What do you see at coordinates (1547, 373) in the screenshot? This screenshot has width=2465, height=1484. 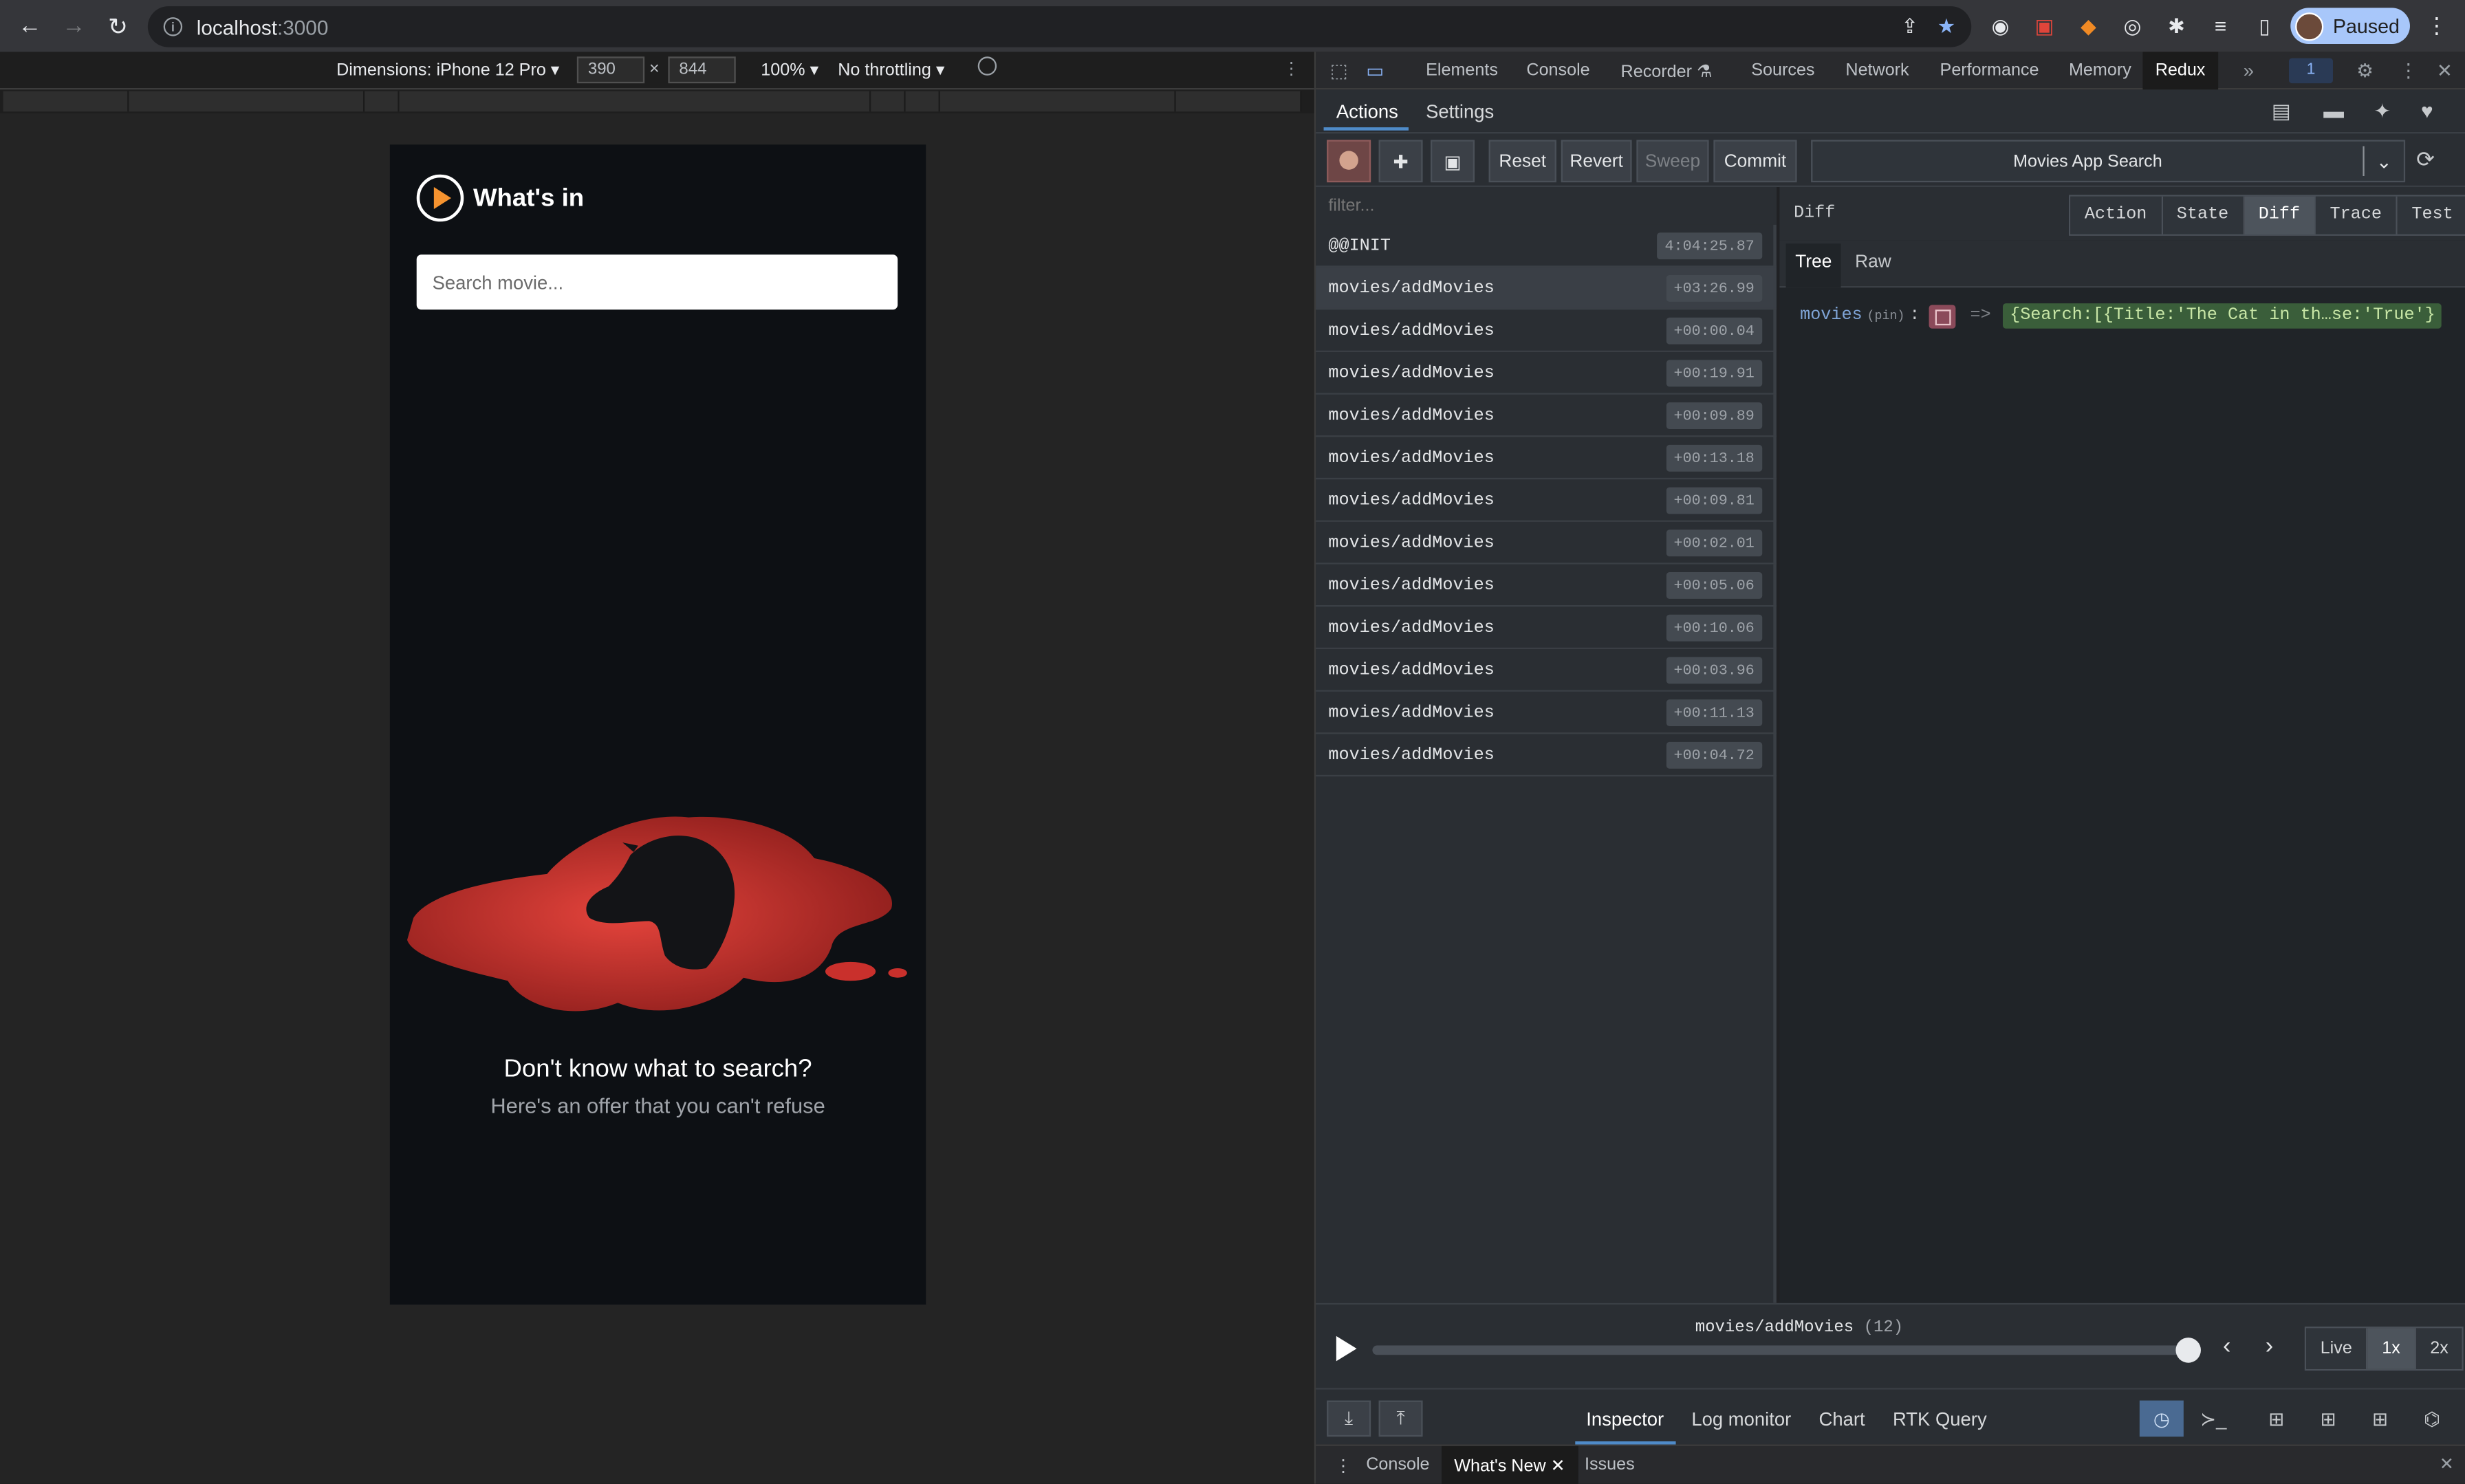 I see `action-row: movies/addMovies +00:19.91` at bounding box center [1547, 373].